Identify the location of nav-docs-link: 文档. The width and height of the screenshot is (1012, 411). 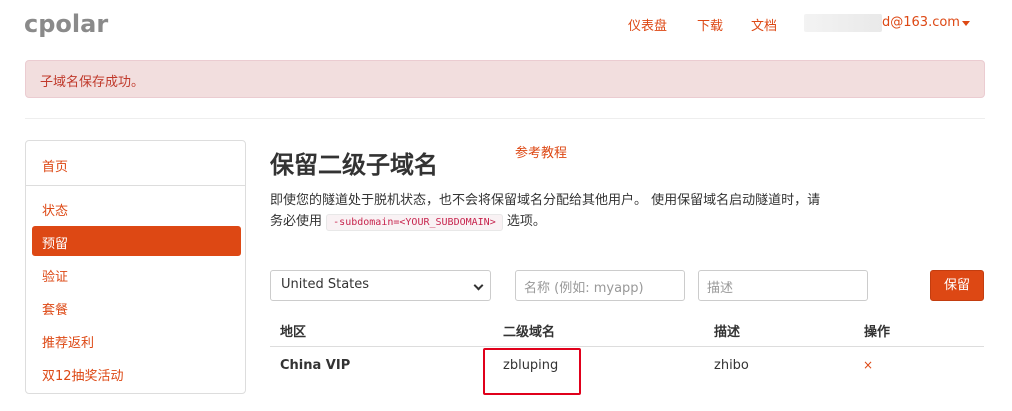
(764, 24).